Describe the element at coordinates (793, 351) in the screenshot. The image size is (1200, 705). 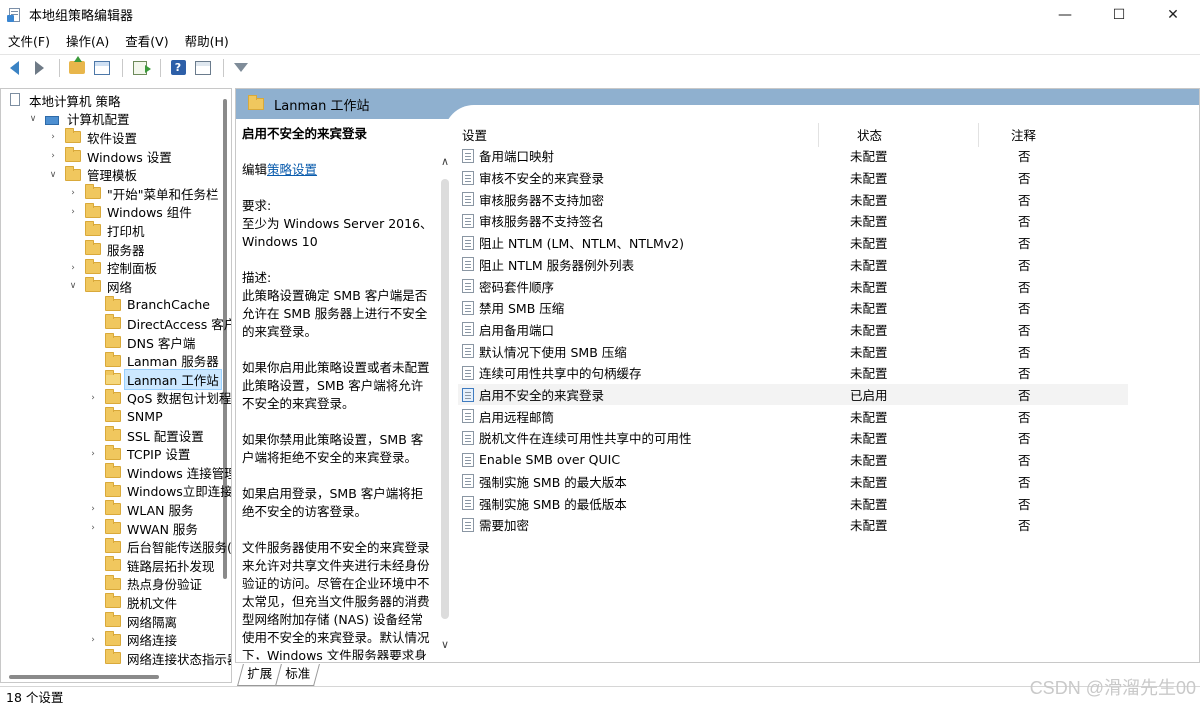
I see `policy-row: 默认情况下使用 SMB 压缩未配置否` at that location.